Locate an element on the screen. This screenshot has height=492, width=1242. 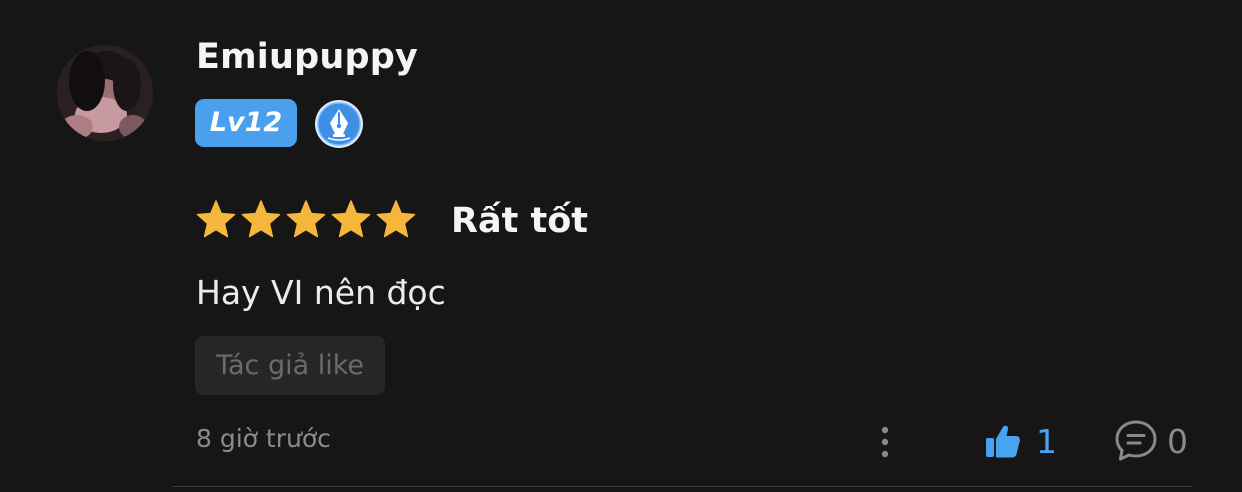
comment-icon is located at coordinates (1136, 440).